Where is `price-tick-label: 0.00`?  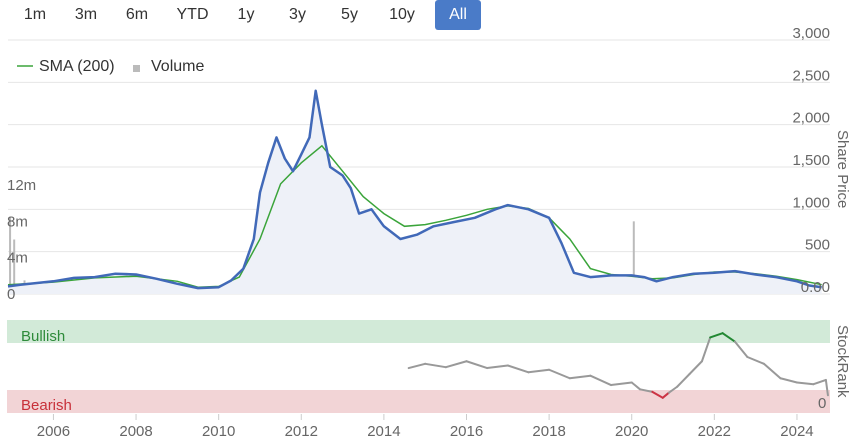 price-tick-label: 0.00 is located at coordinates (815, 287).